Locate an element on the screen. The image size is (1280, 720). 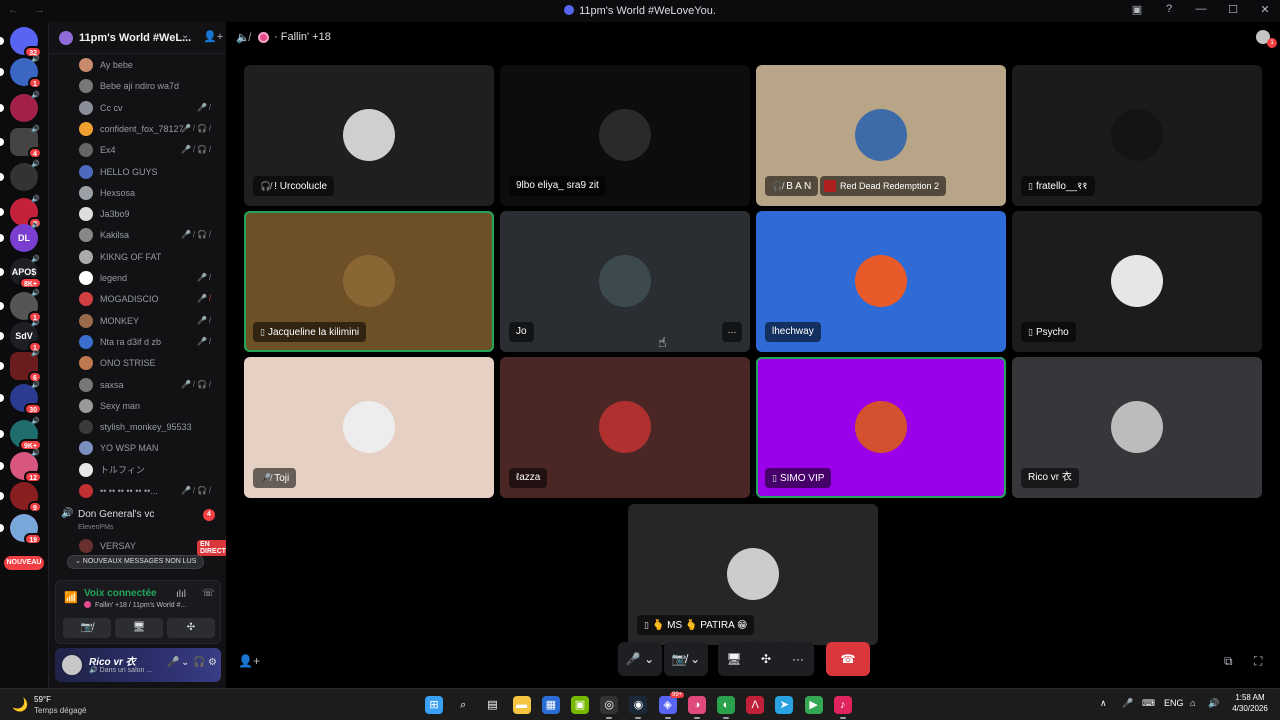
server-icon: 19 is located at coordinates (21, 529).